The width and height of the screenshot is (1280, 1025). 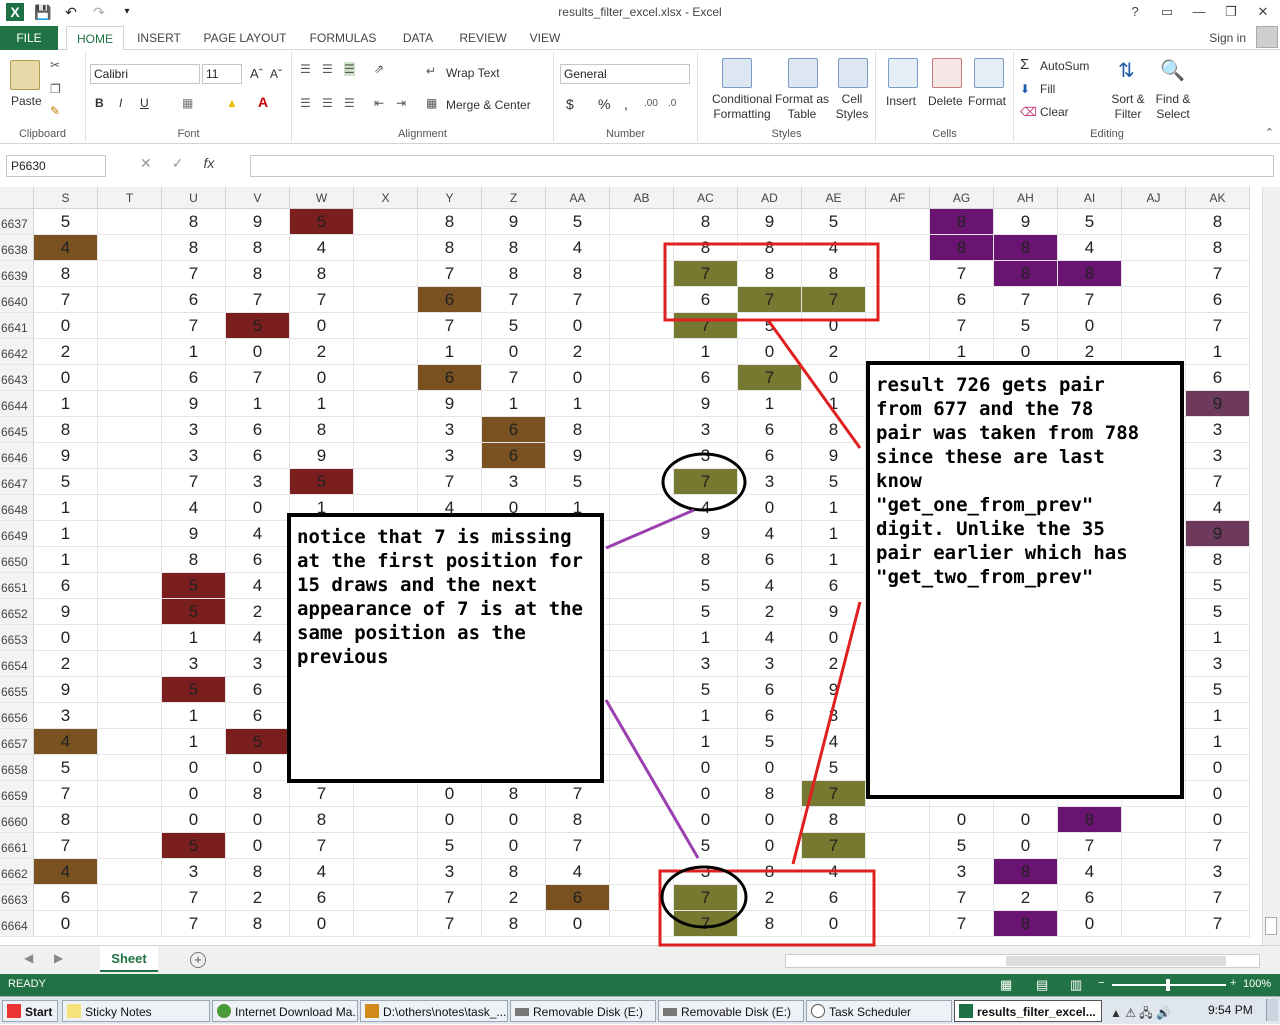 What do you see at coordinates (742, 107) in the screenshot?
I see `conditional-formatting-button: Conditional Formatting` at bounding box center [742, 107].